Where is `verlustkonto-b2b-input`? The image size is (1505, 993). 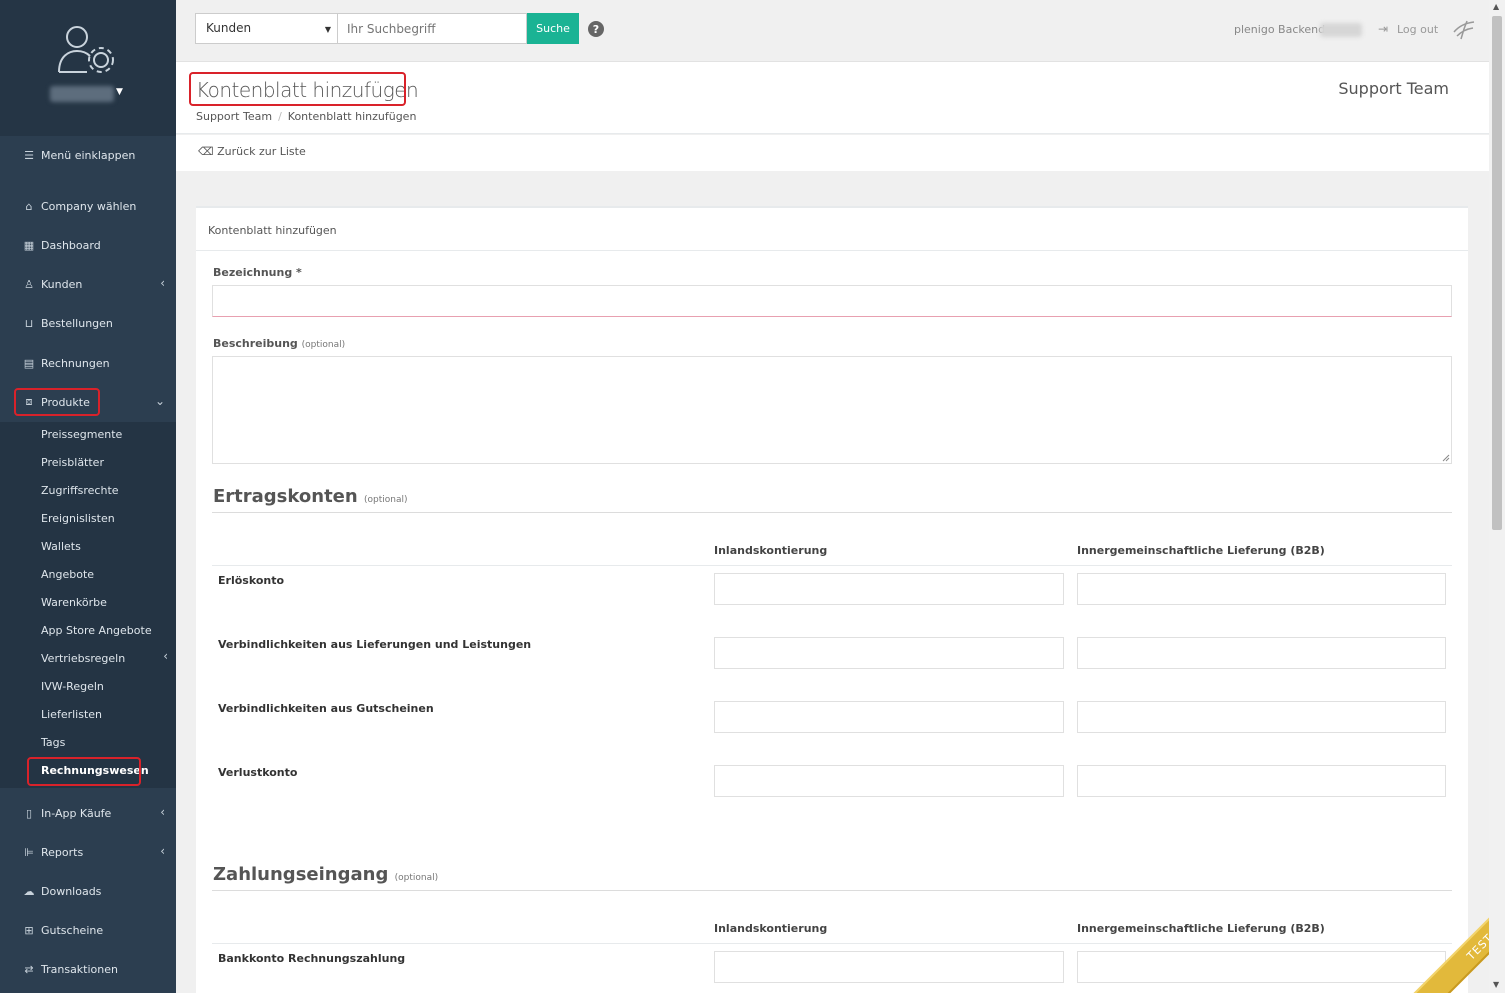
verlustkonto-b2b-input is located at coordinates (1261, 781).